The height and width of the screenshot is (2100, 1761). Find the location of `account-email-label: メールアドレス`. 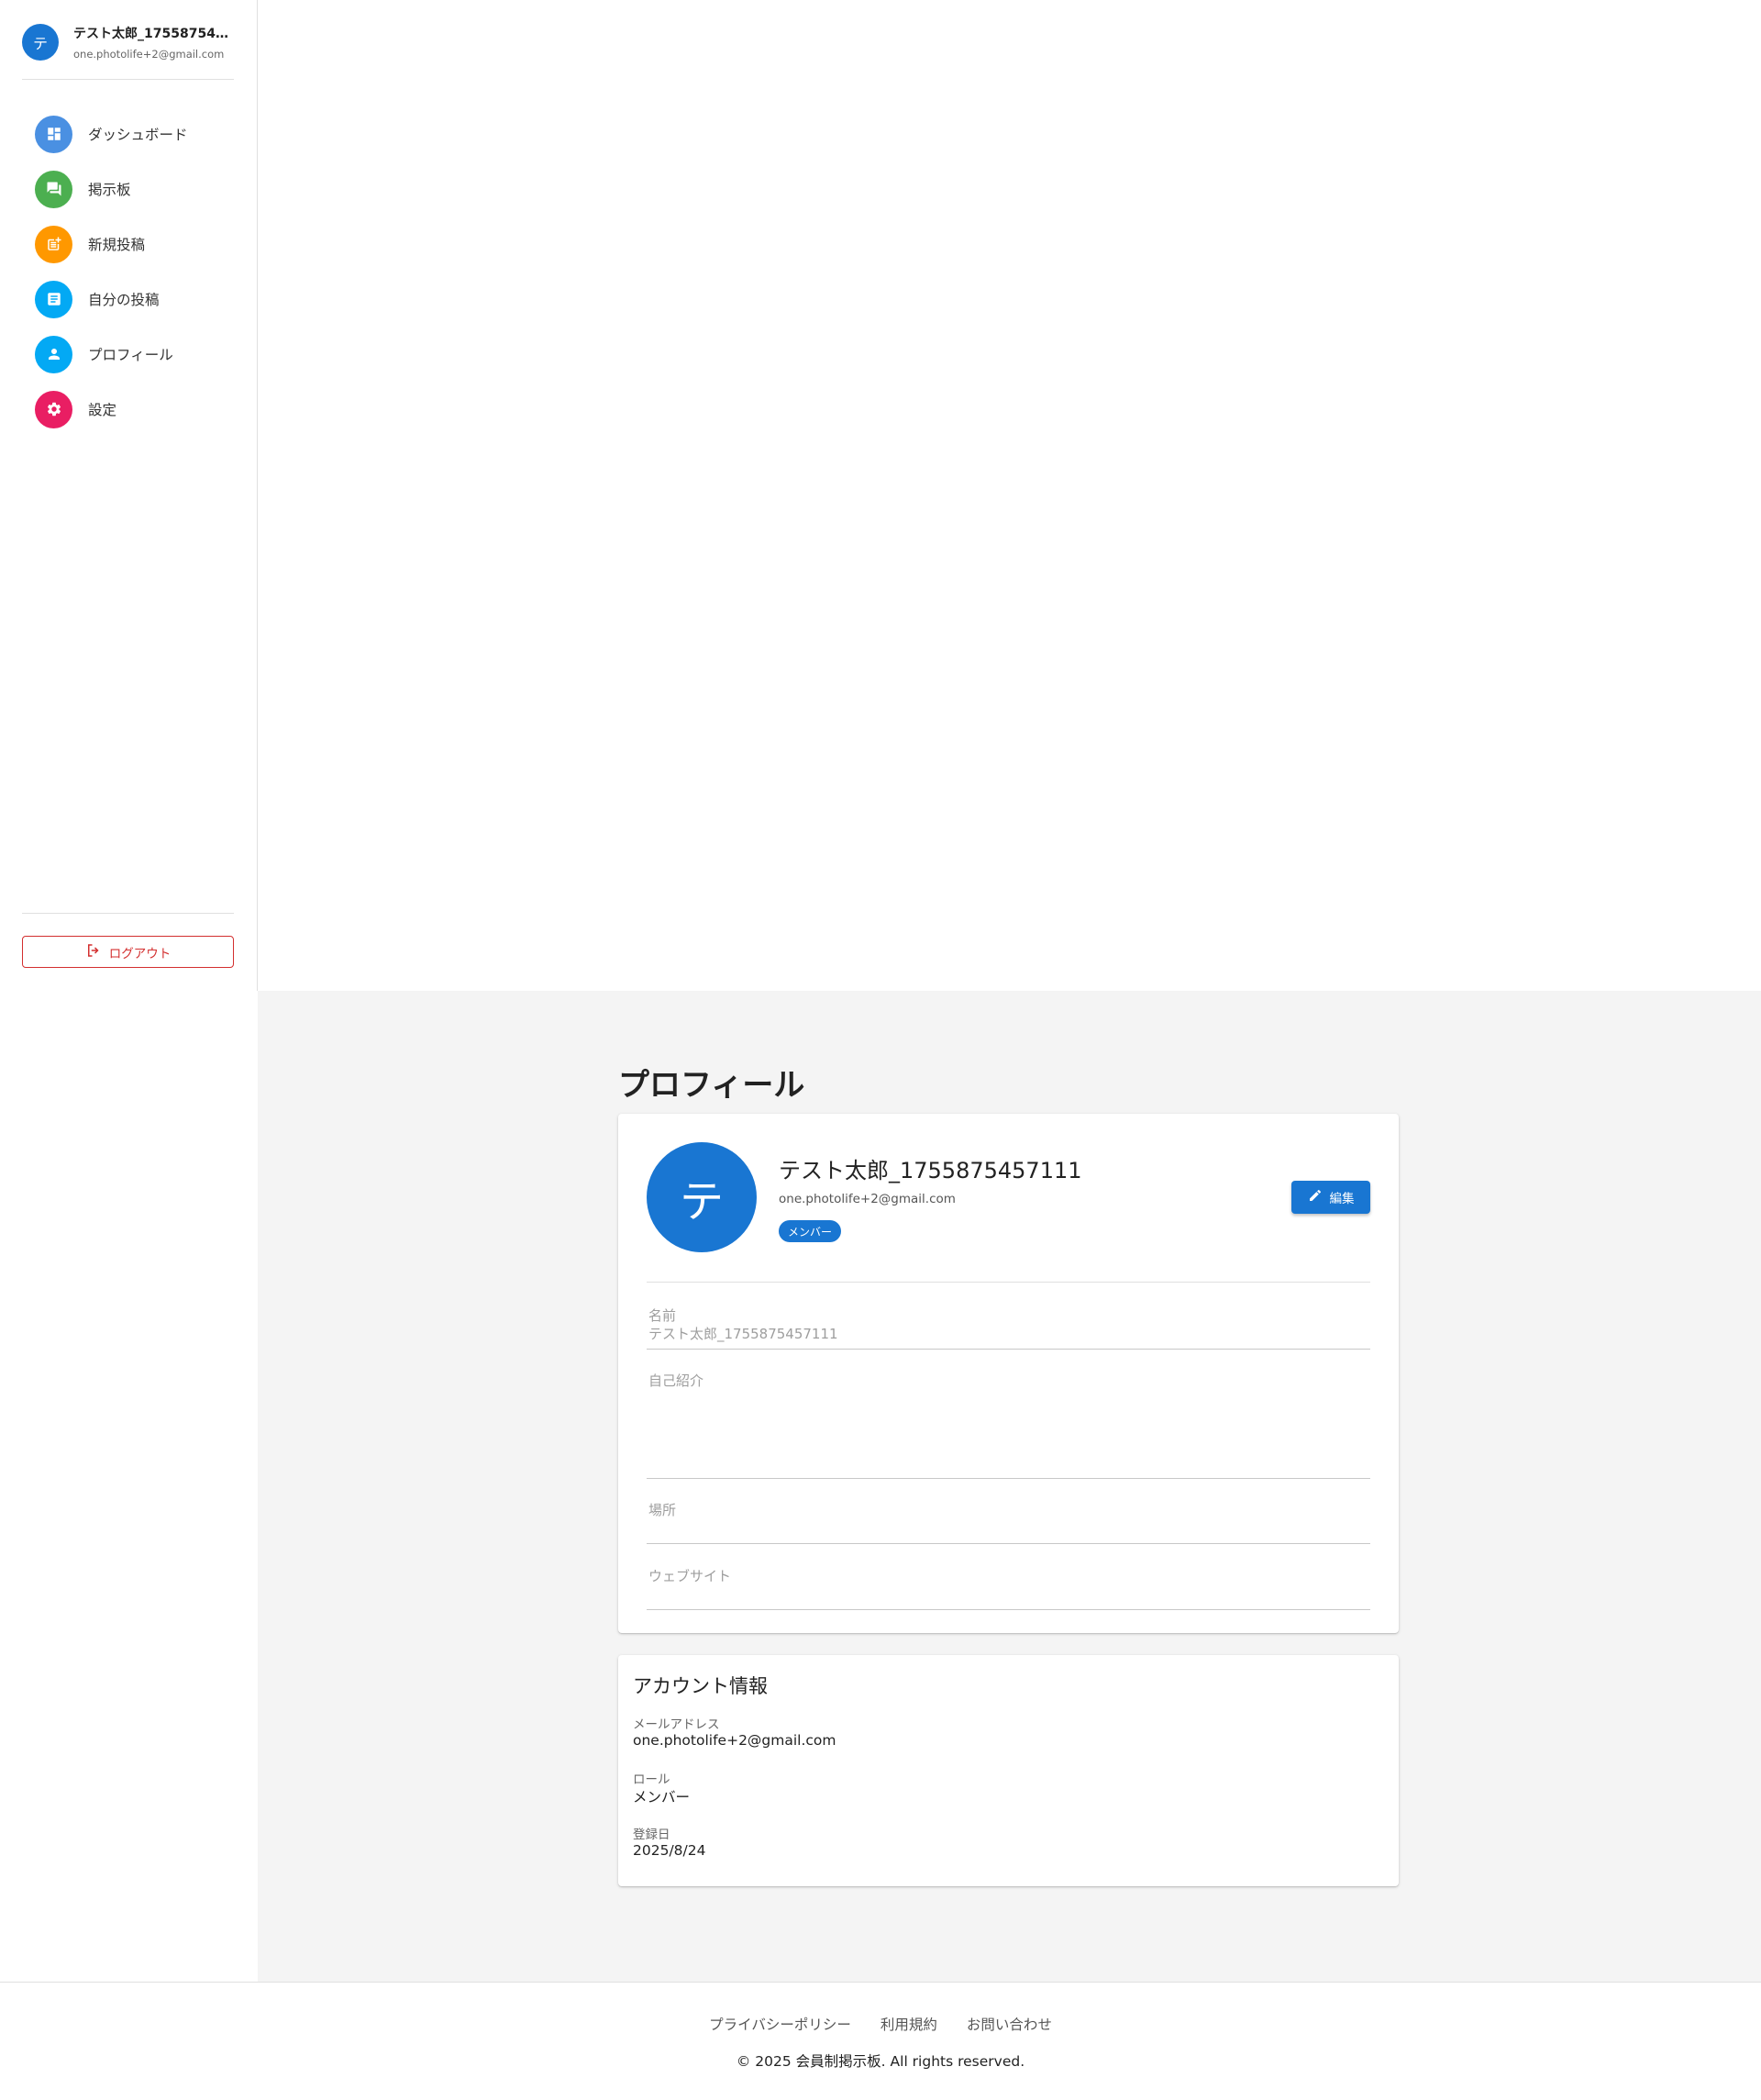

account-email-label: メールアドレス is located at coordinates (676, 1725).